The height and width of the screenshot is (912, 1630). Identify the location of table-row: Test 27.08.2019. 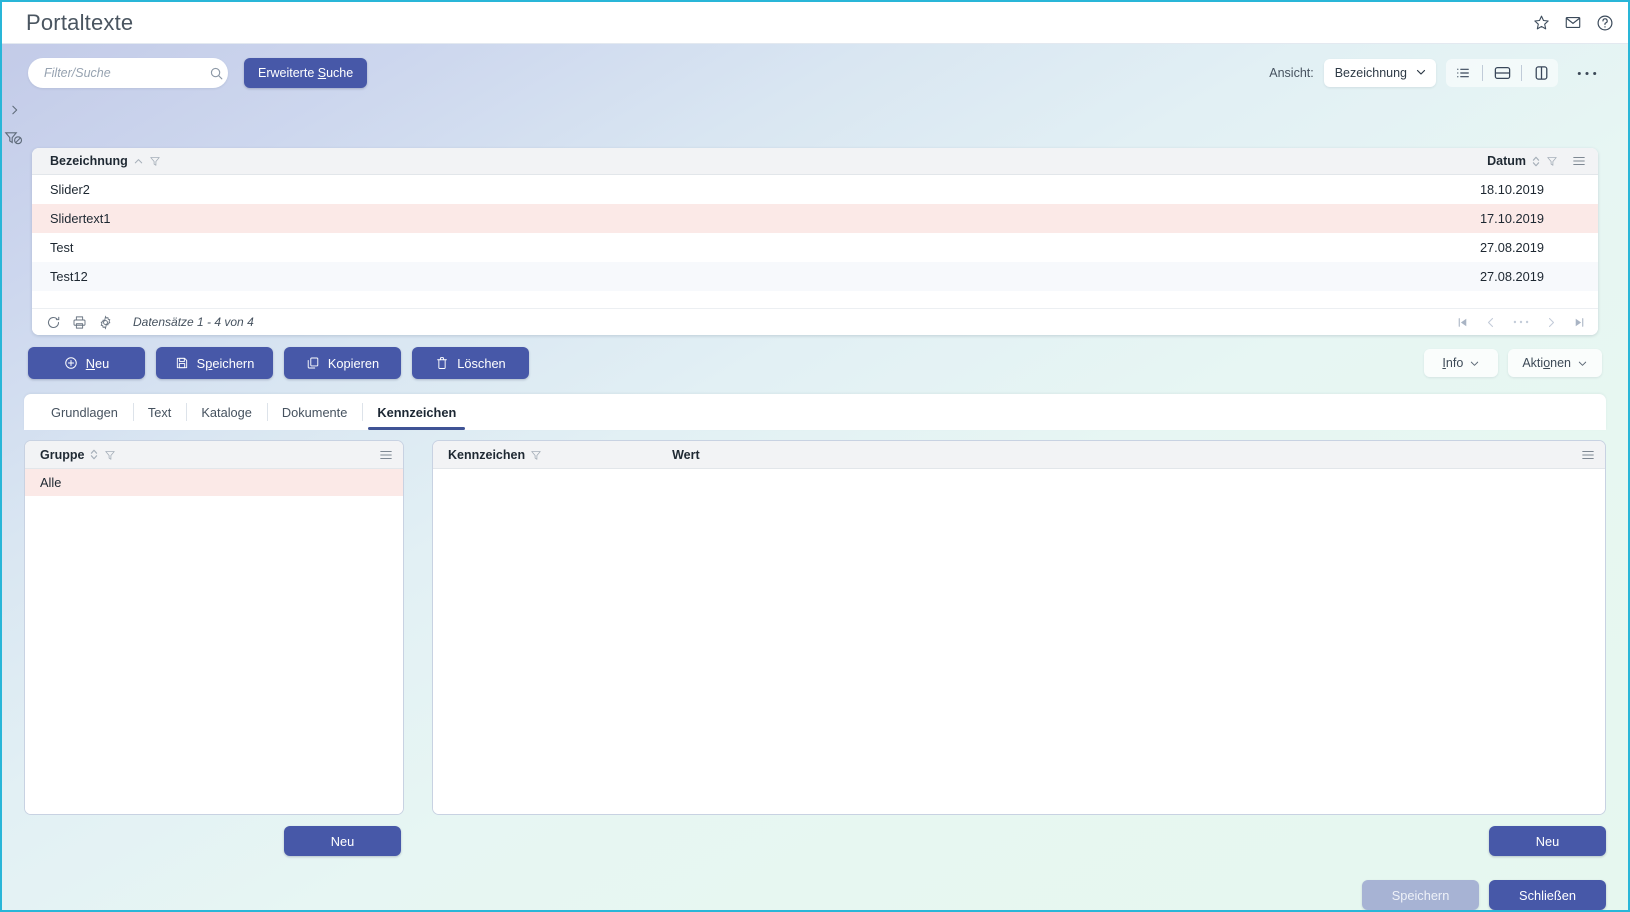
(815, 247).